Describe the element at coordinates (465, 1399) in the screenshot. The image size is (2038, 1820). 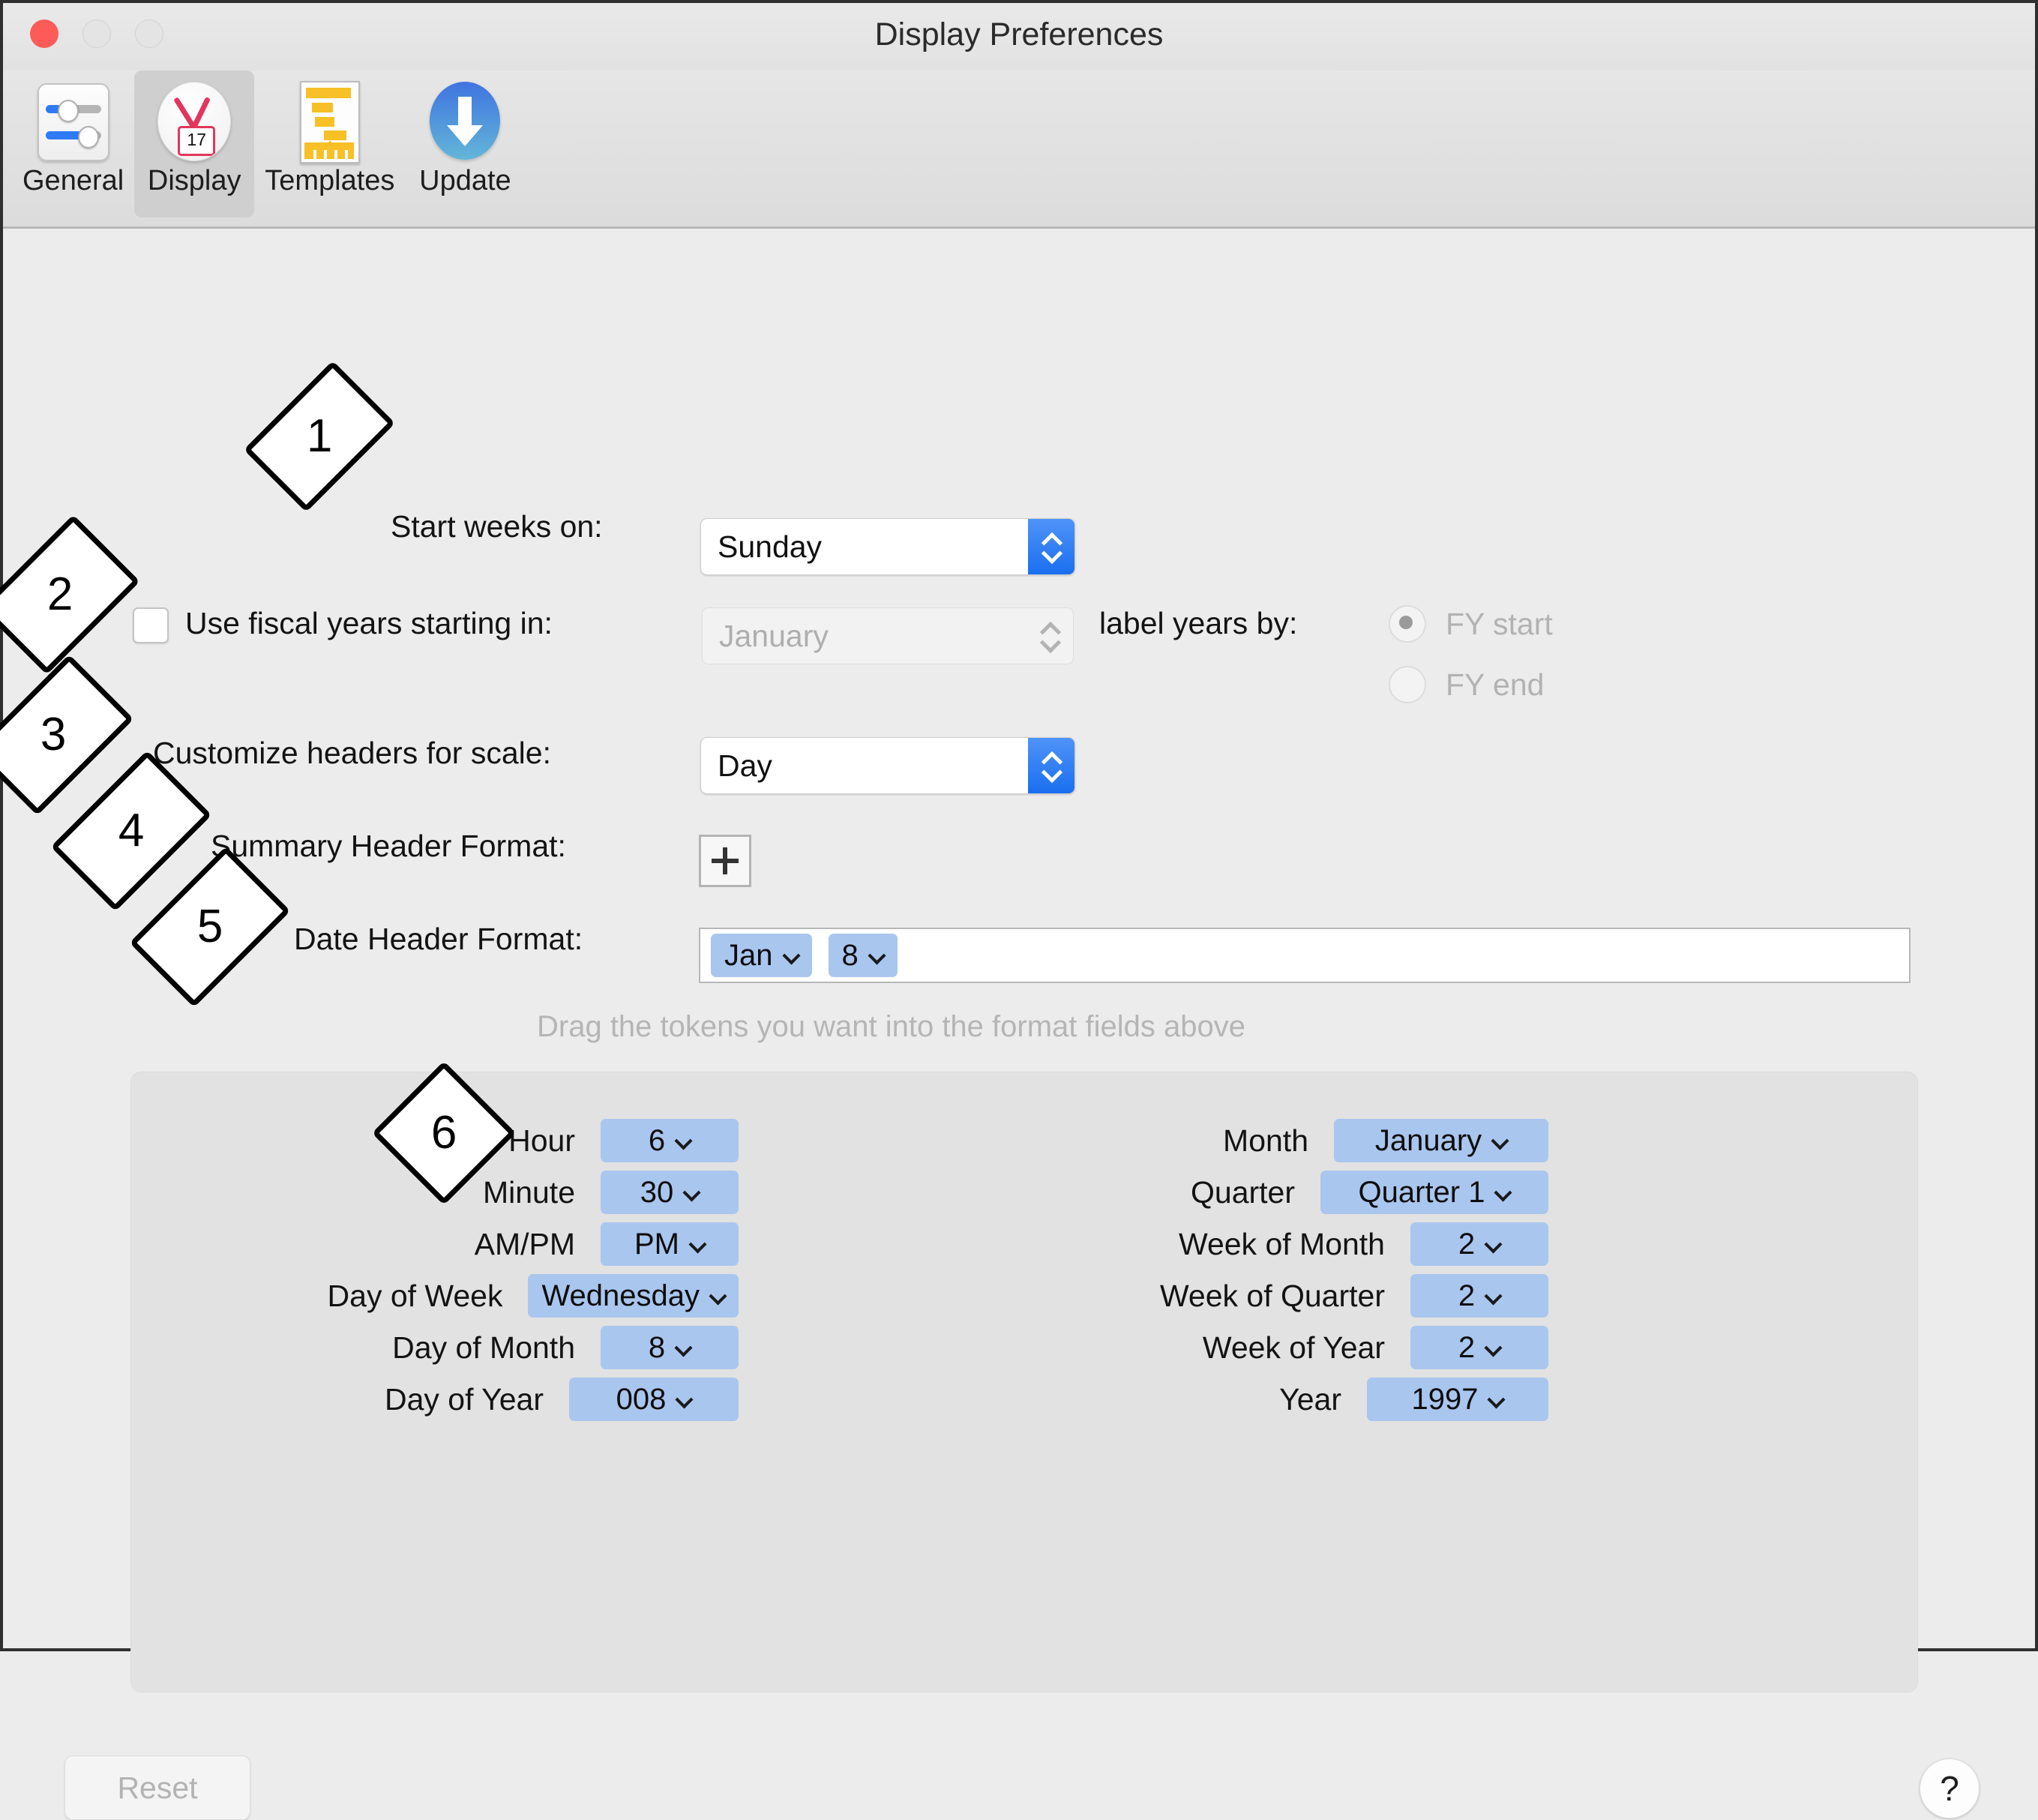
I see `palette-label-day-of-year: Day of Year` at that location.